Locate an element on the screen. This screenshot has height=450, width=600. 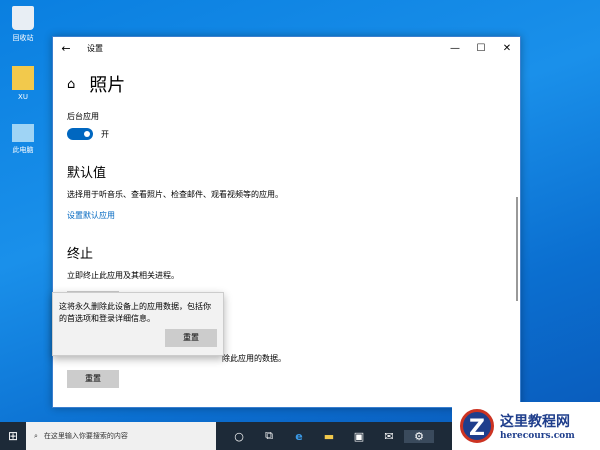
desktop-icon-user: XU is located at coordinates (23, 83).